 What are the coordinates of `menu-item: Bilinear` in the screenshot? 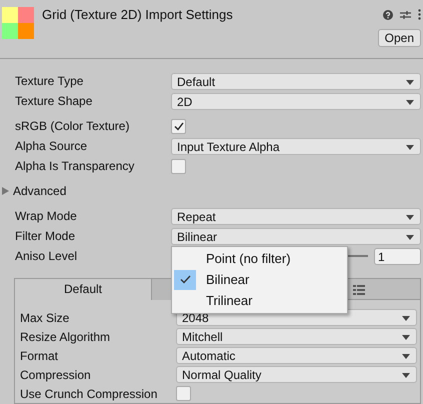 It's located at (259, 279).